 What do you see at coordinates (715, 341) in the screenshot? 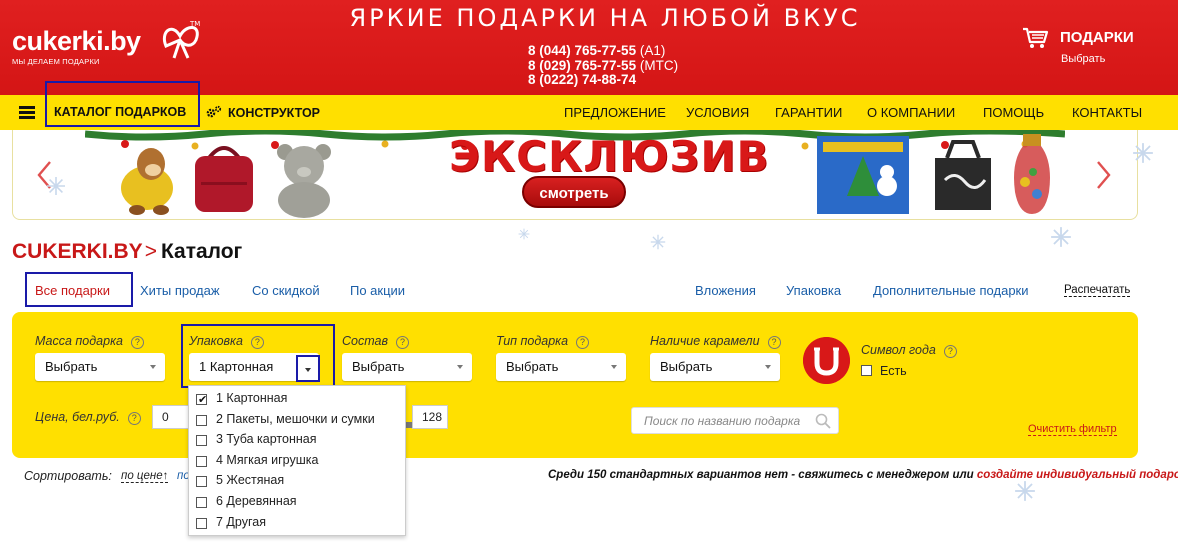
I see `caramel-filter-label: Наличие карамели?` at bounding box center [715, 341].